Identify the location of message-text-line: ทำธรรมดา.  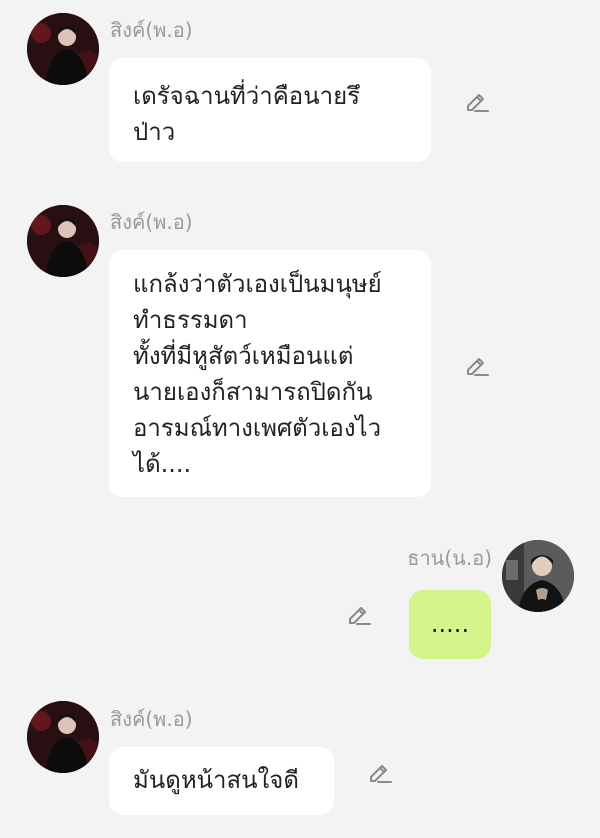
(190, 320).